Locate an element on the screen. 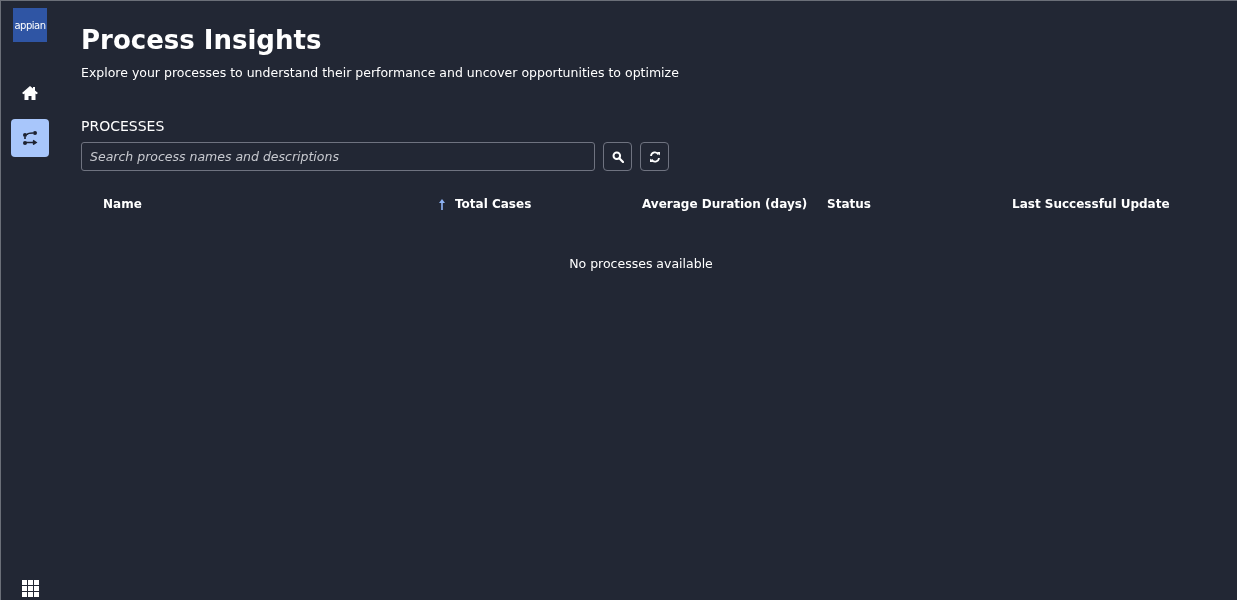 The width and height of the screenshot is (1237, 600). search-icon is located at coordinates (617, 156).